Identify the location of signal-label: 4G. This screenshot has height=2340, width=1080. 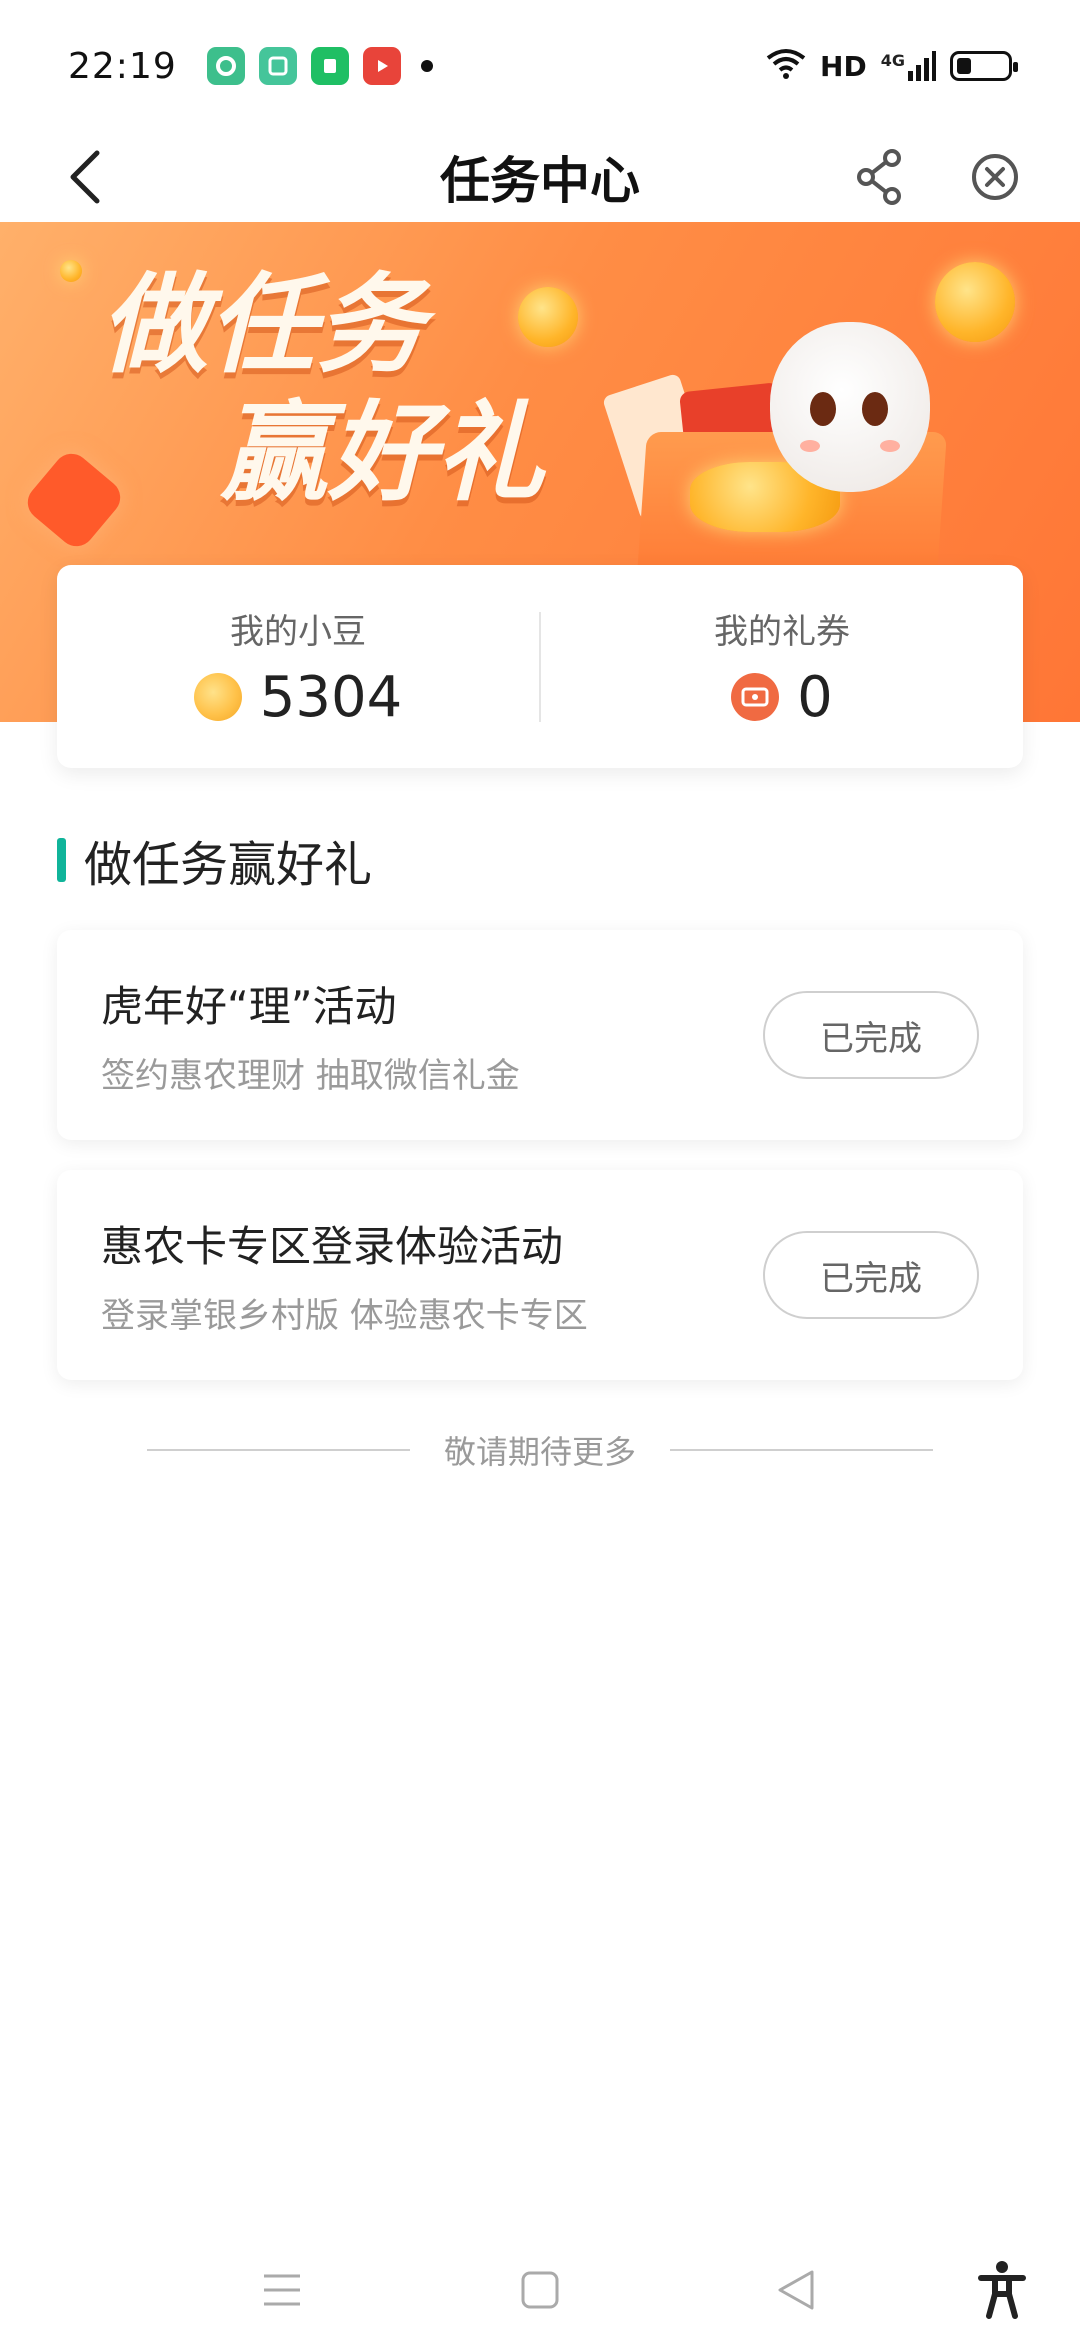
(892, 60).